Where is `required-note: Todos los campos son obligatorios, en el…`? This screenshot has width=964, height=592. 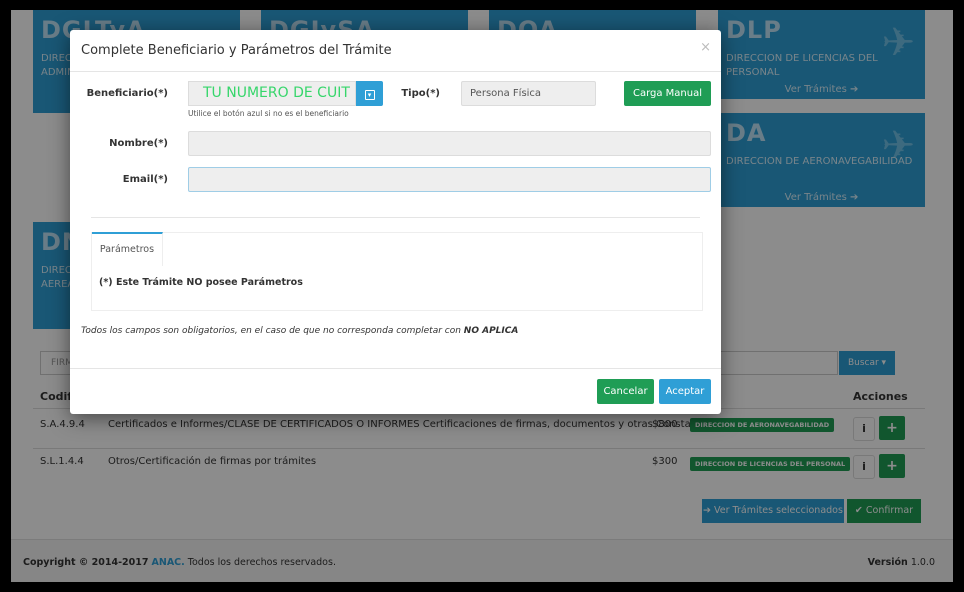 required-note: Todos los campos son obligatorios, en el… is located at coordinates (299, 331).